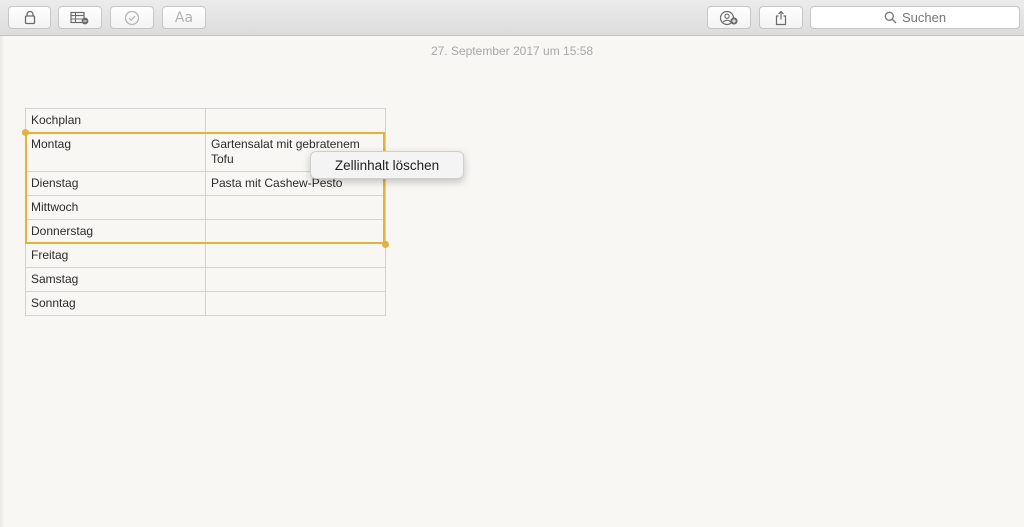 Image resolution: width=1024 pixels, height=527 pixels. I want to click on table-cell: Freitag, so click(115, 255).